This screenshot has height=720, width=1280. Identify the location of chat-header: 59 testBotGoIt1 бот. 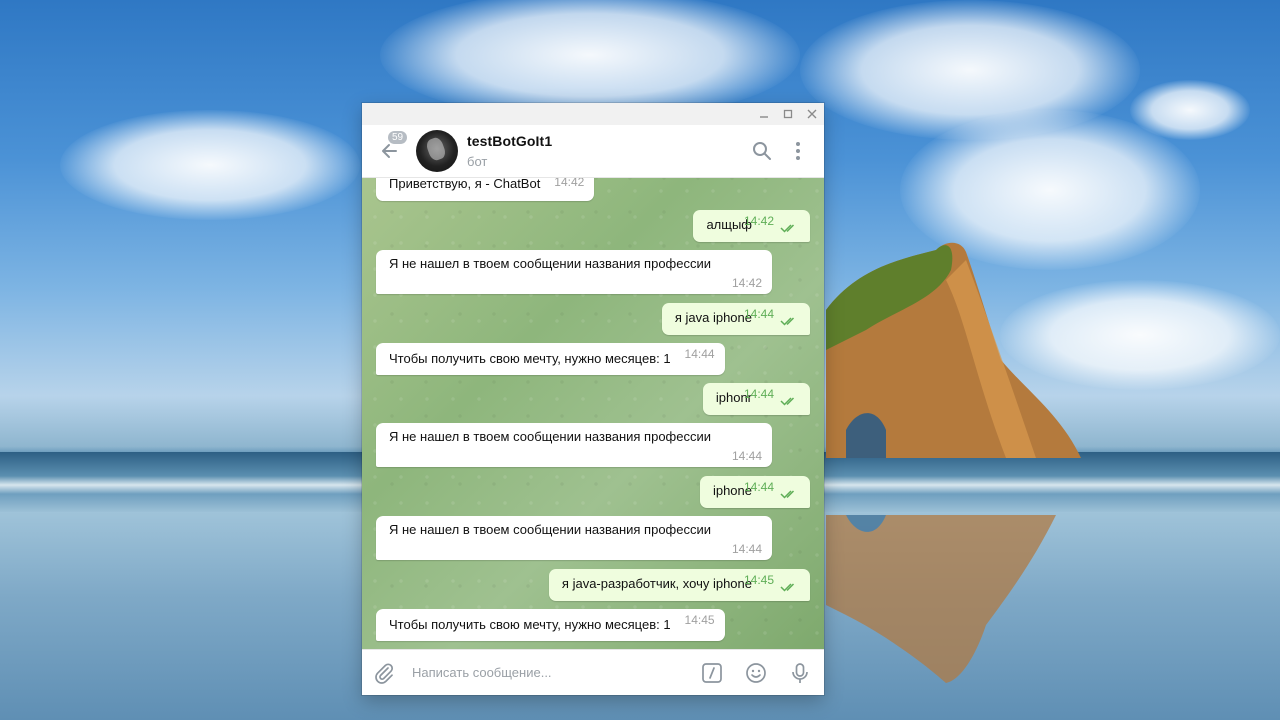
(593, 151).